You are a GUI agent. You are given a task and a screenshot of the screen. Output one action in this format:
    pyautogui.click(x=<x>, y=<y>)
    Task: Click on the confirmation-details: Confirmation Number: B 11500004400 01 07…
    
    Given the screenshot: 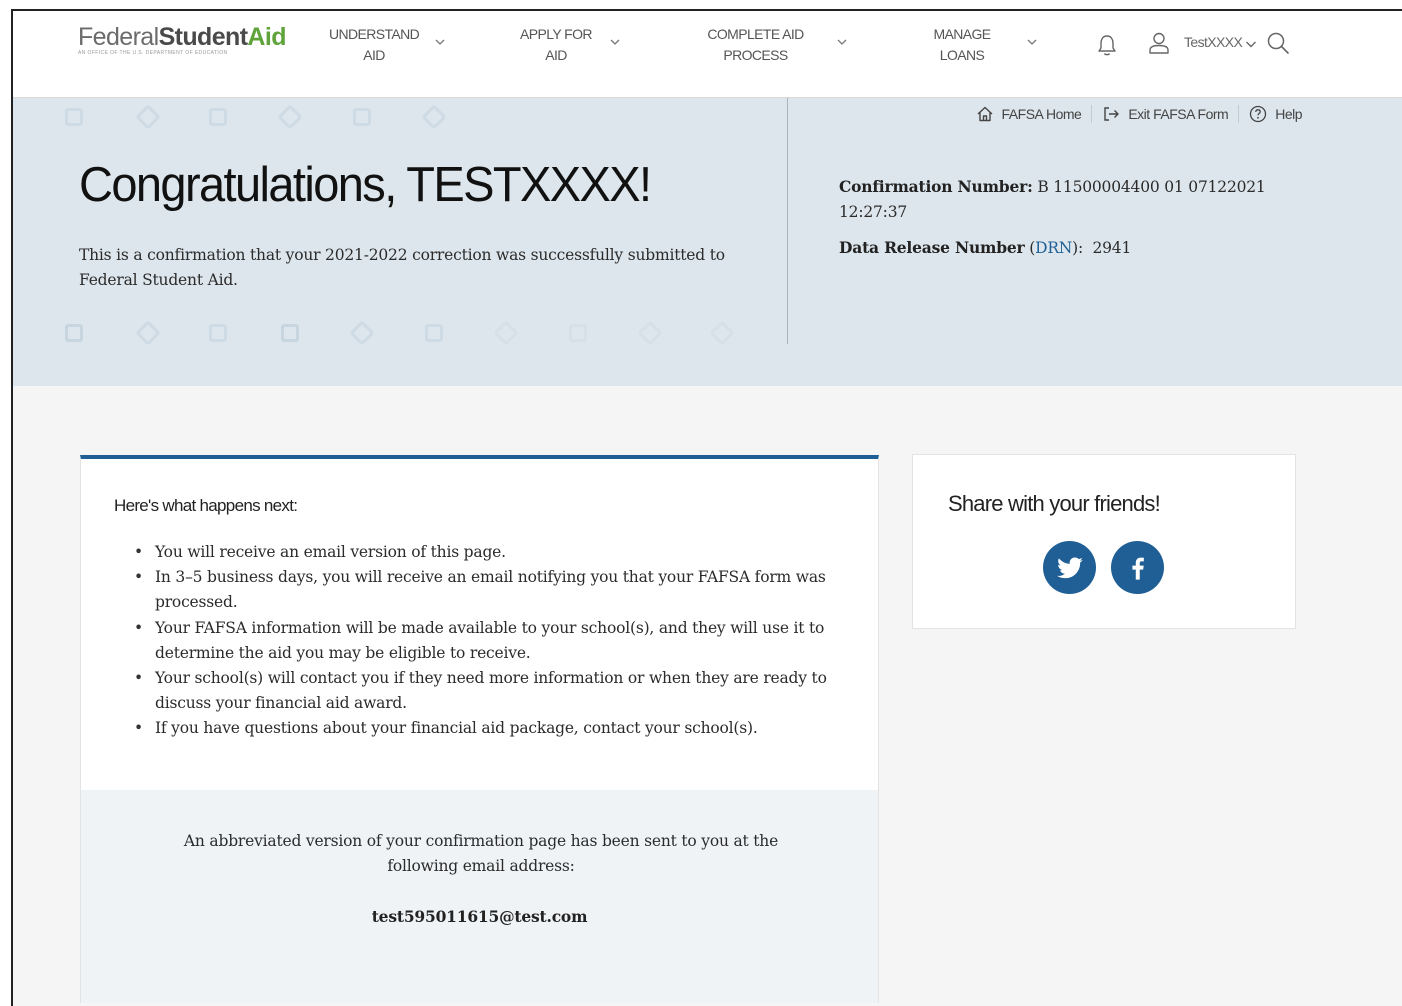 What is the action you would take?
    pyautogui.click(x=1074, y=217)
    